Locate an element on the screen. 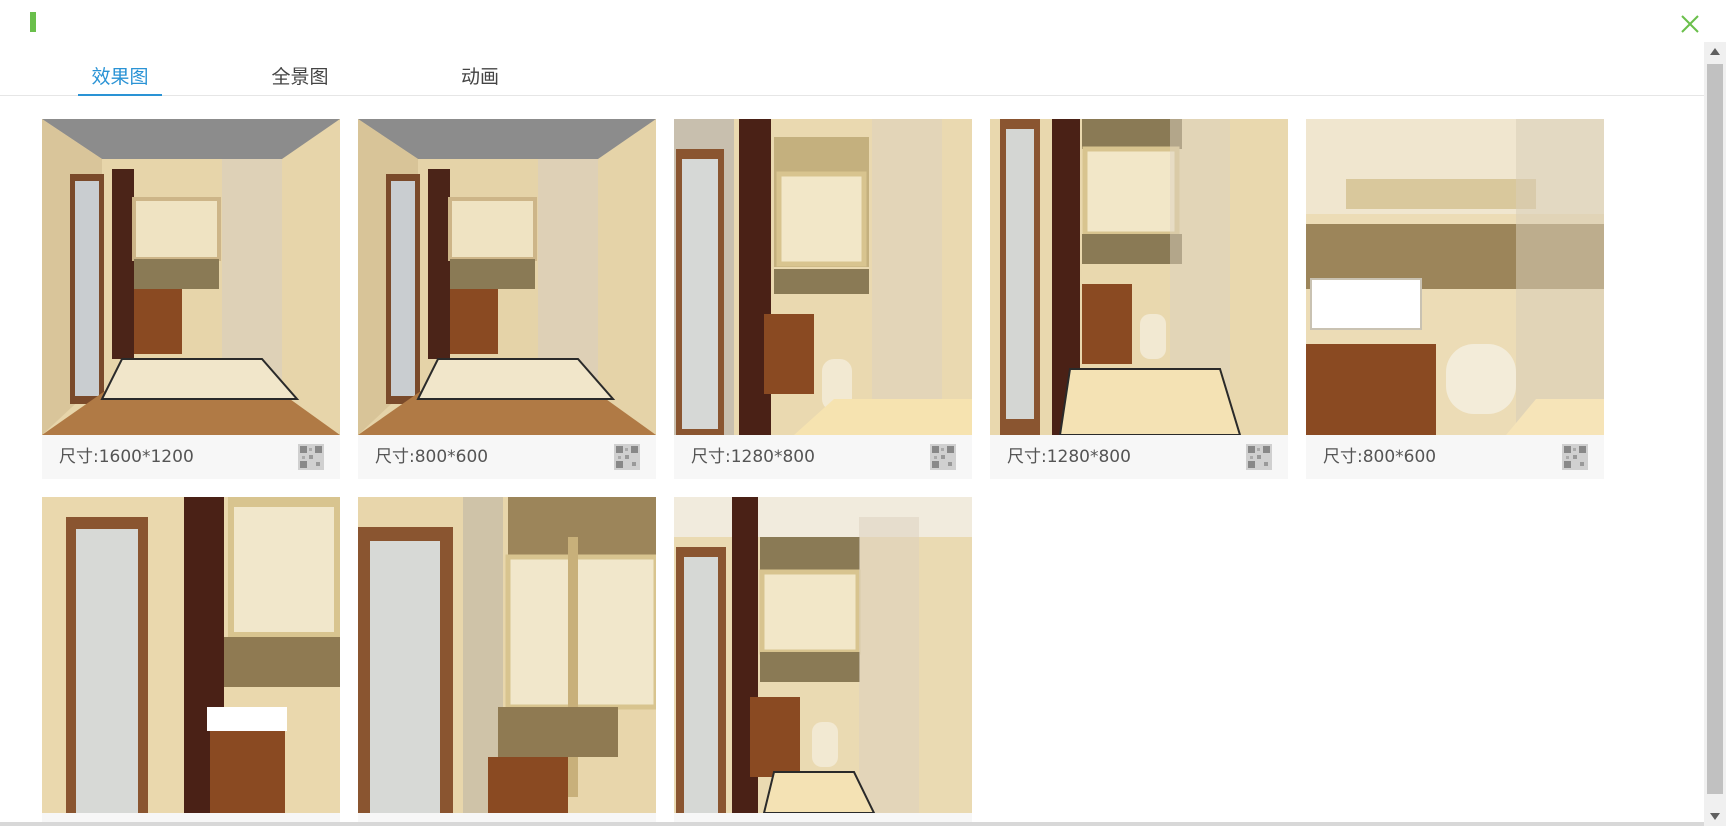 Image resolution: width=1730 pixels, height=830 pixels. vertical-scrollbar is located at coordinates (1715, 434).